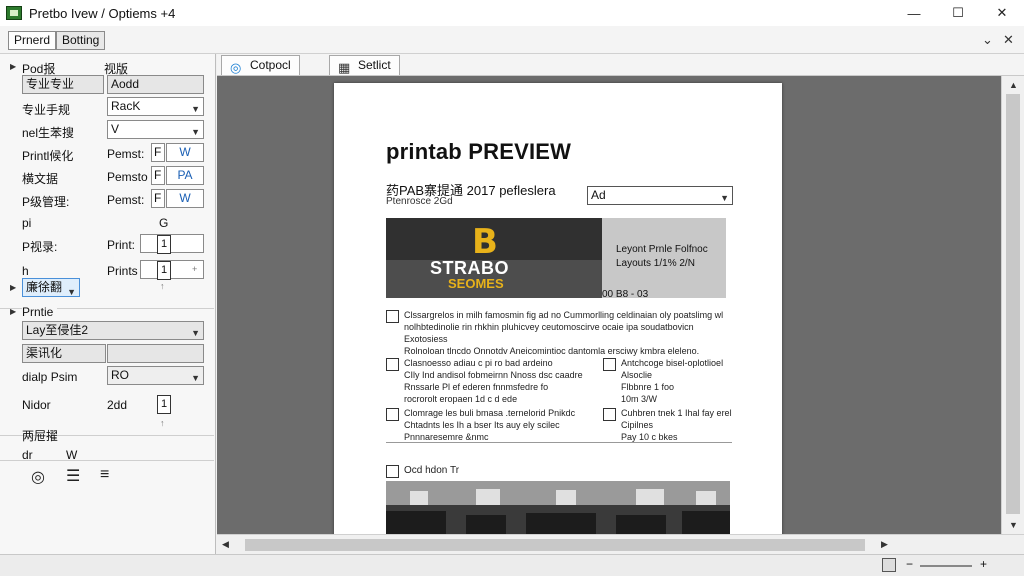  What do you see at coordinates (225, 544) in the screenshot?
I see `scroll-left-arrow-icon: ◀` at bounding box center [225, 544].